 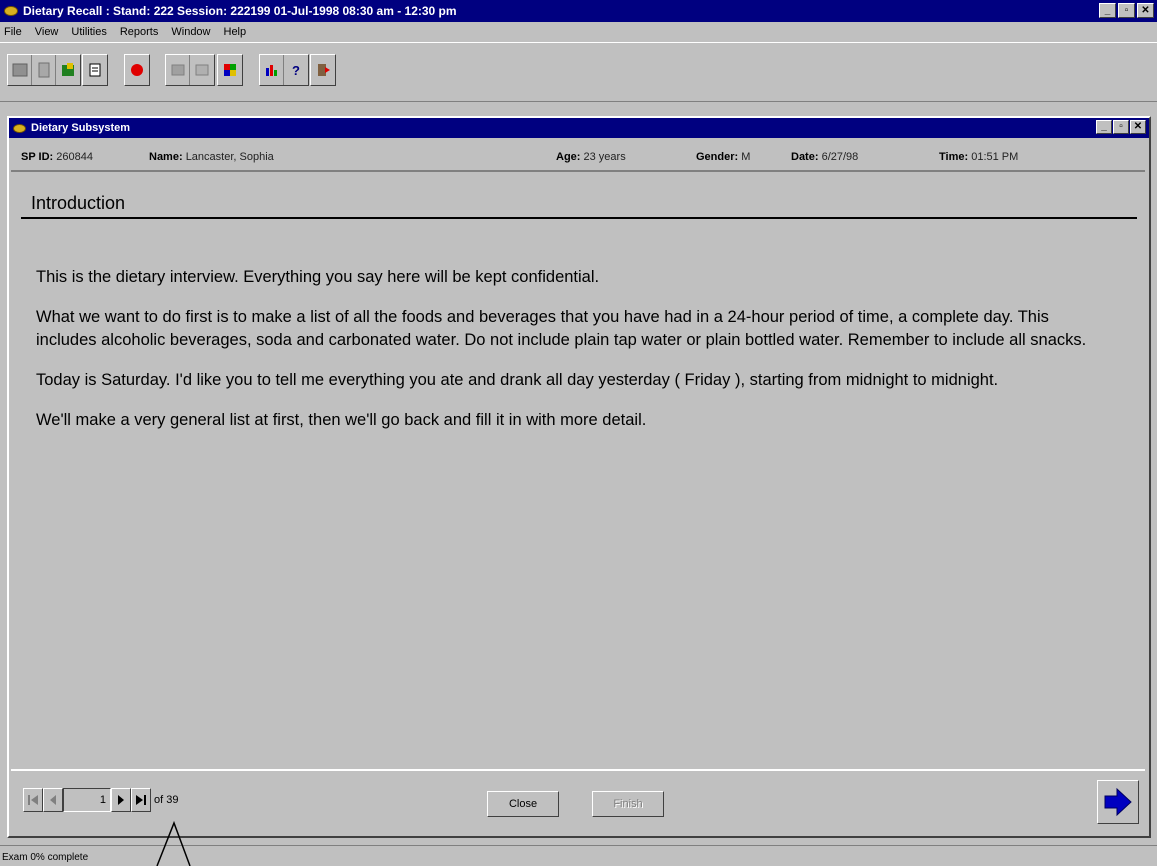 What do you see at coordinates (235, 32) in the screenshot?
I see `menu-help: Help` at bounding box center [235, 32].